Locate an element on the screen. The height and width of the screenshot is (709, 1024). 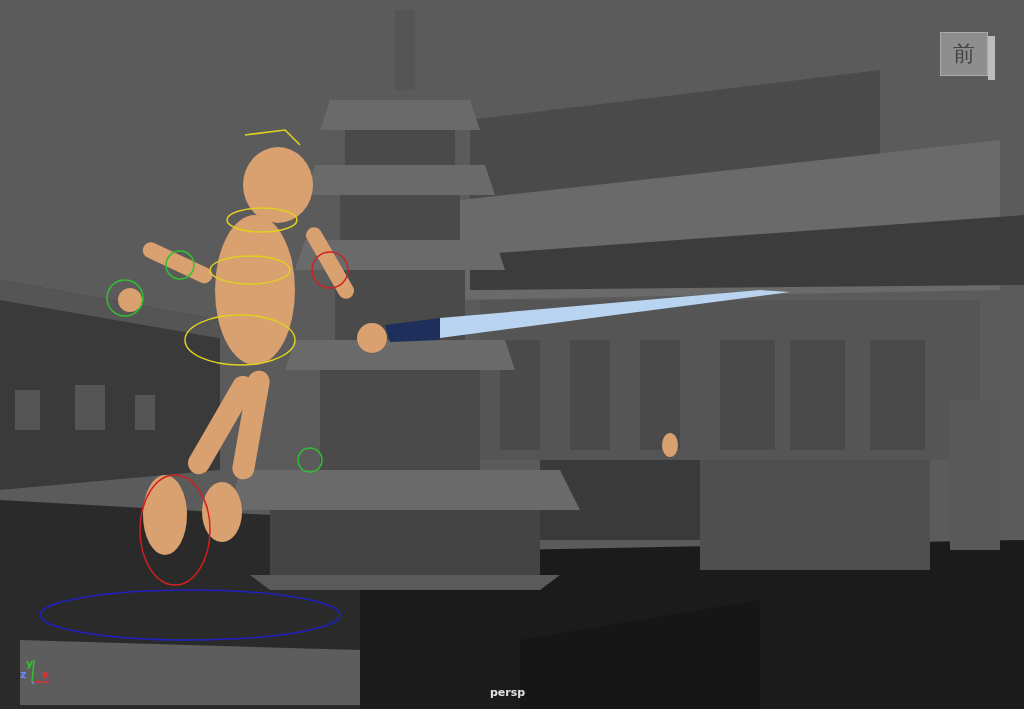
axis-label: z is located at coordinates (23, 674).